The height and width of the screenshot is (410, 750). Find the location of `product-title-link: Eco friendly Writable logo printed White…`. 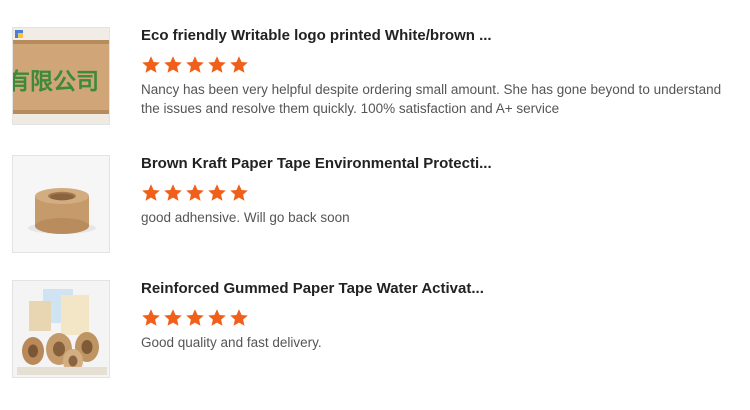

product-title-link: Eco friendly Writable logo printed White… is located at coordinates (441, 36).